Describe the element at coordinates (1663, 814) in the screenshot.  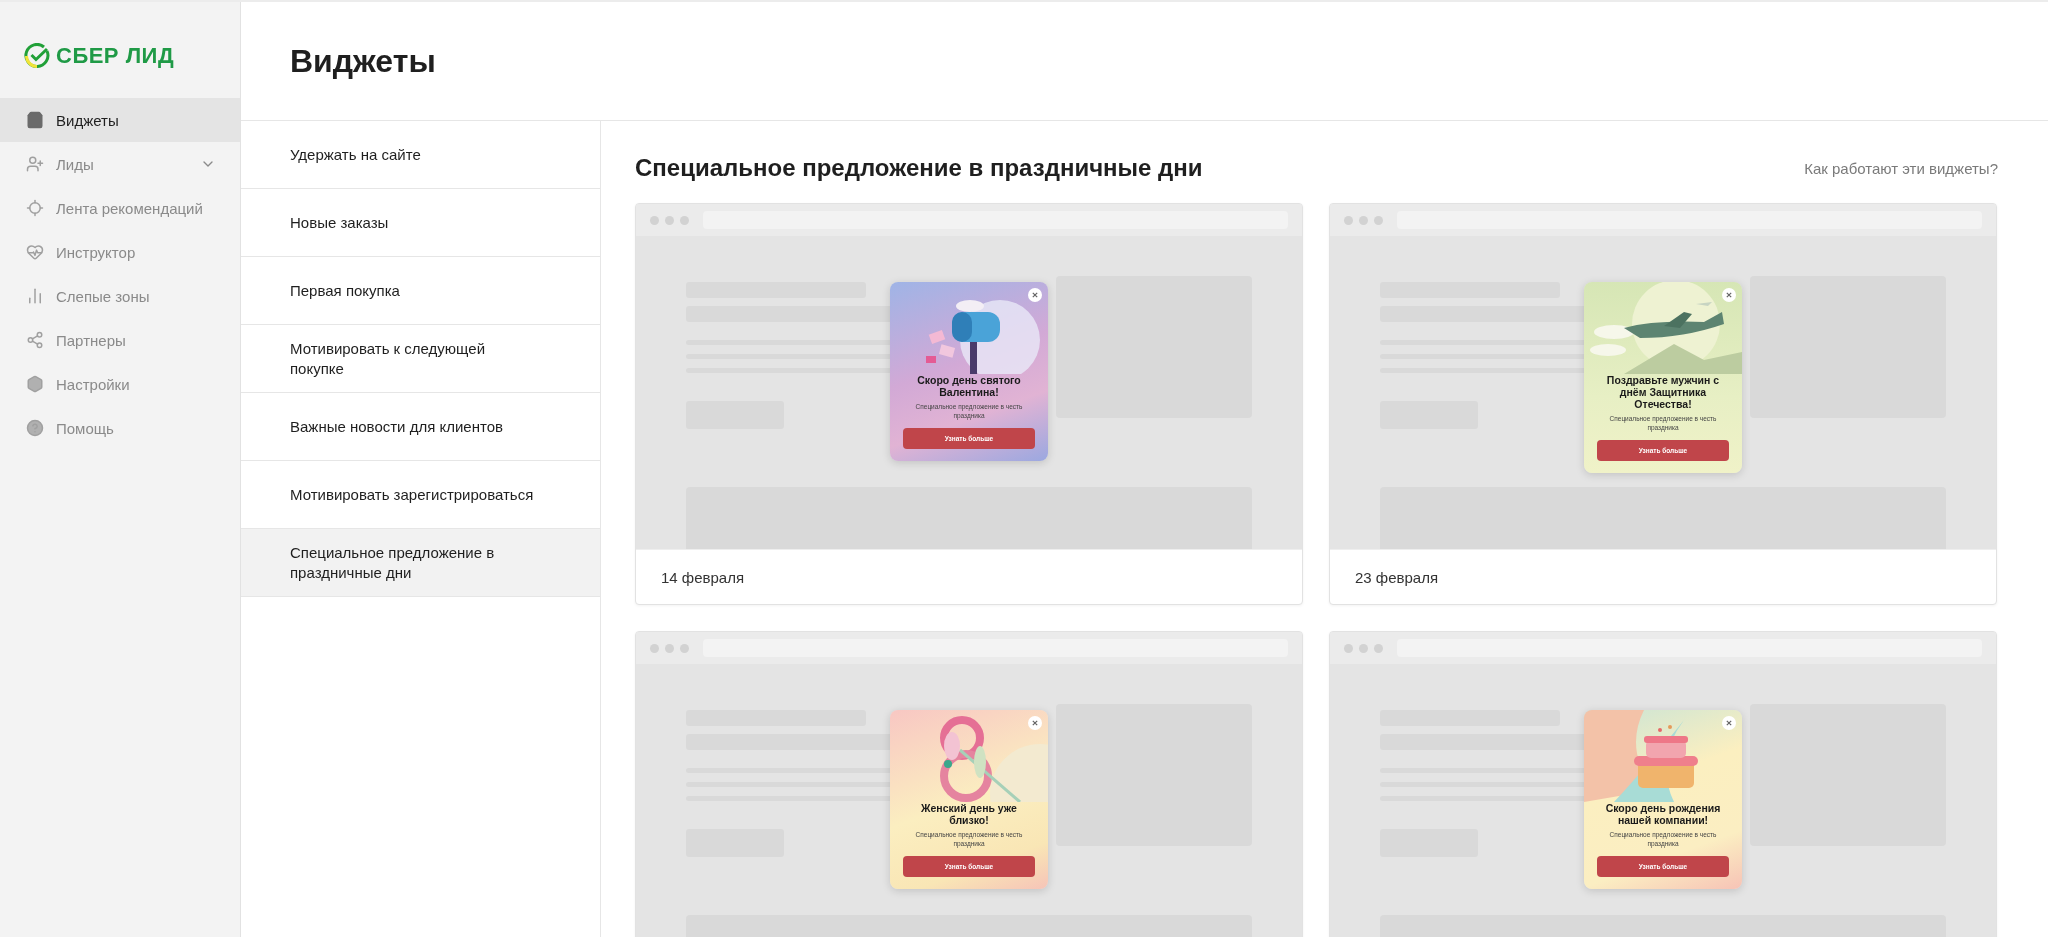
I see `popup-title: Скоро день рождения нашей компании!` at that location.